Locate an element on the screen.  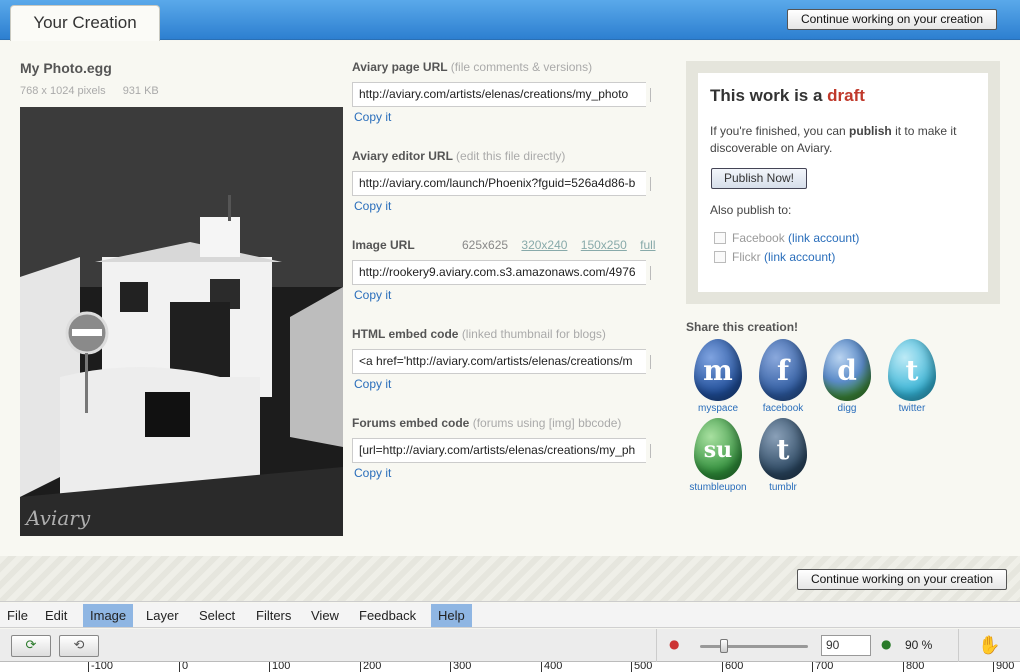
menu-image: Image is located at coordinates (108, 615).